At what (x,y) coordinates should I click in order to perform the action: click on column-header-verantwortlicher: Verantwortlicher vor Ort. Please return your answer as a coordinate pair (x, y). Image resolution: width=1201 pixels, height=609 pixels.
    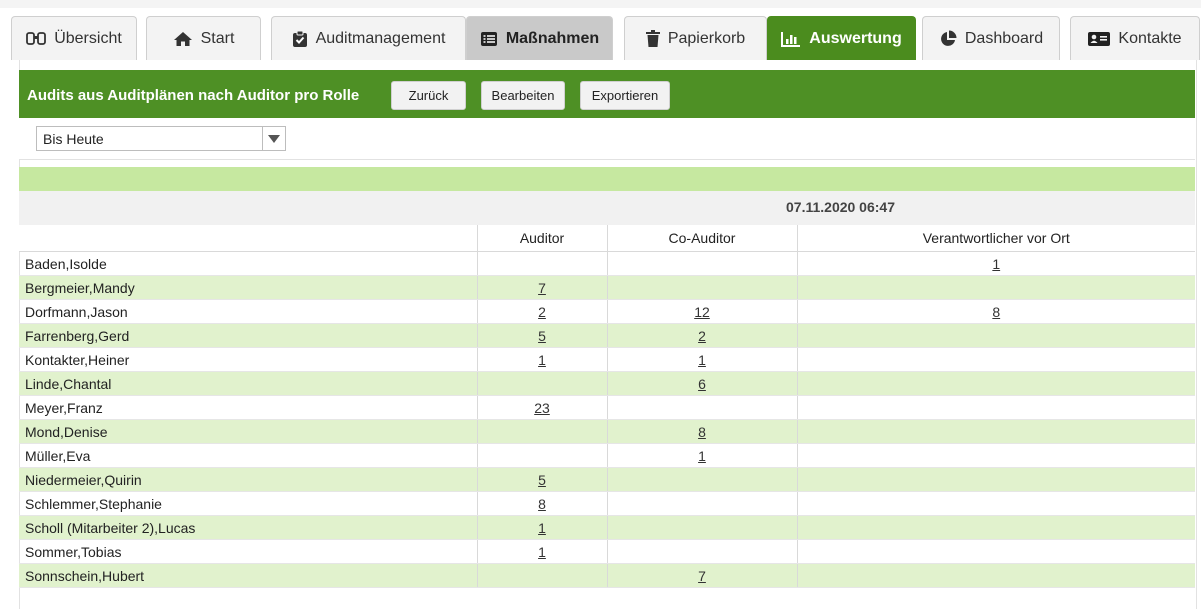
    Looking at the image, I should click on (995, 238).